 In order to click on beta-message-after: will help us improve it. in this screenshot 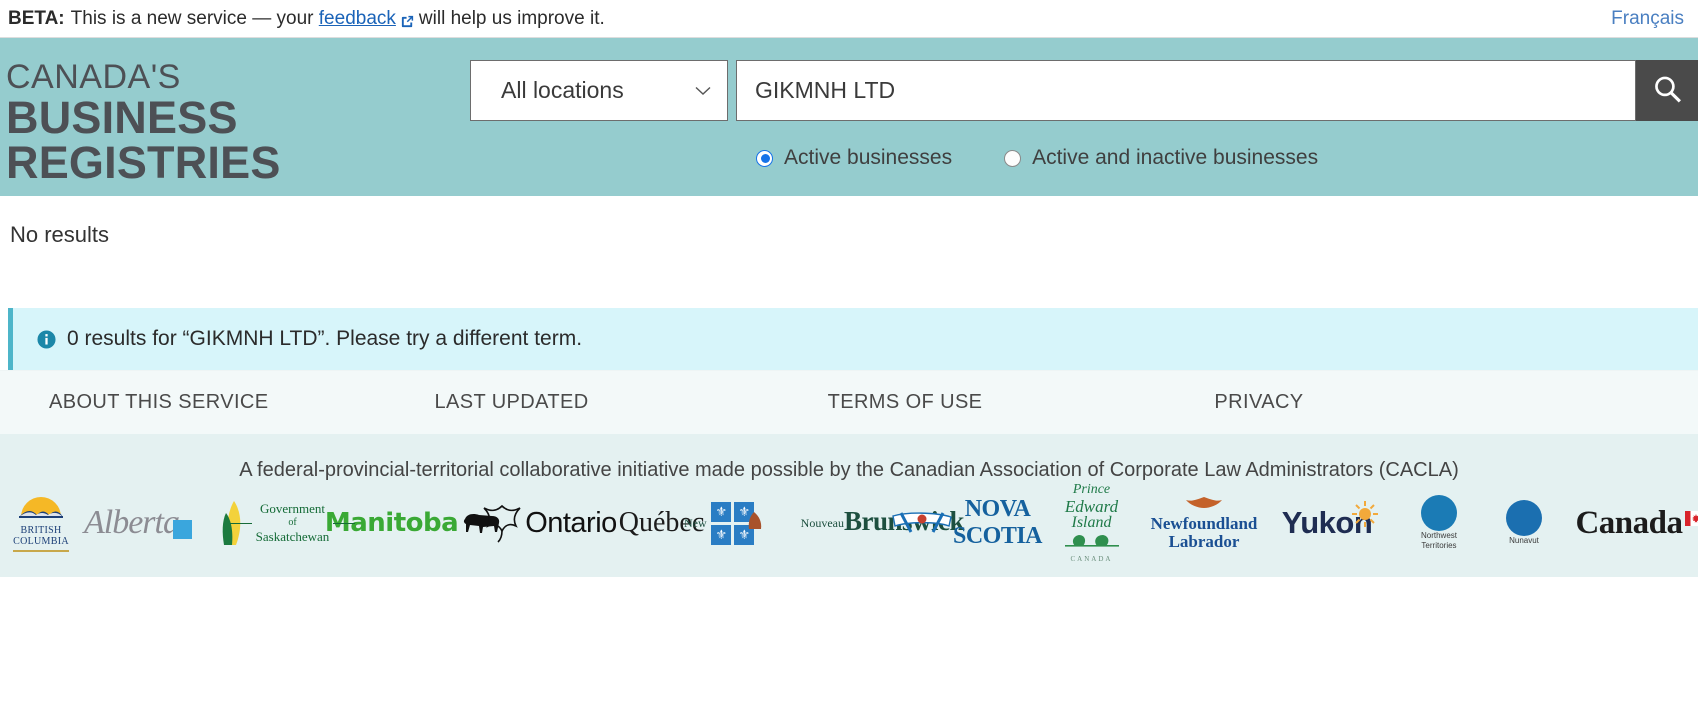, I will do `click(511, 18)`.